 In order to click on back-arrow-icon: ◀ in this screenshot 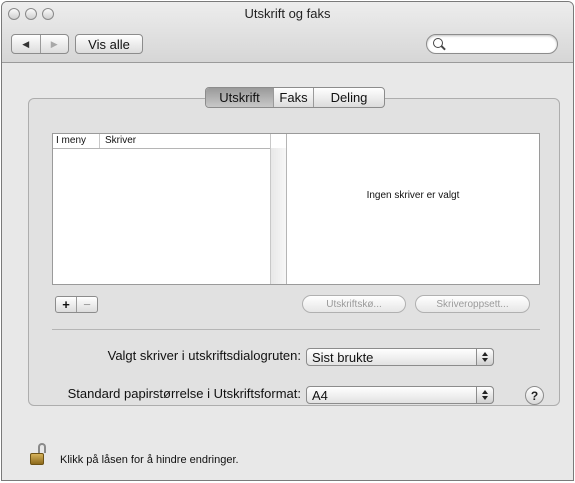, I will do `click(26, 43)`.